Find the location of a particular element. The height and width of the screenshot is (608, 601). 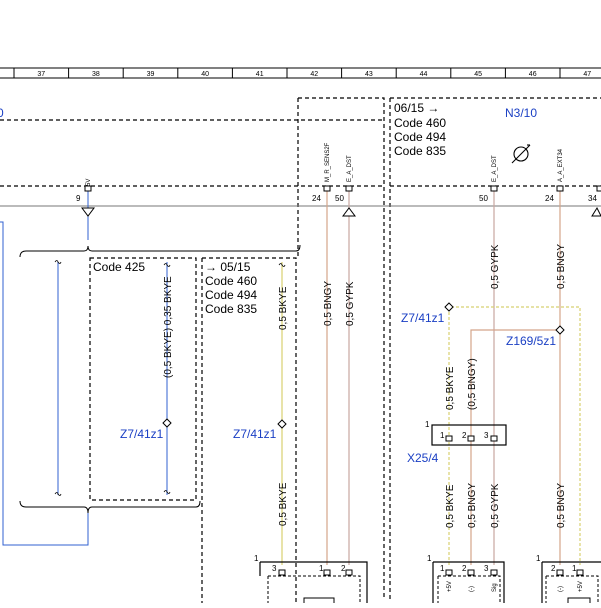

ruler-column-label: 47 is located at coordinates (587, 74).